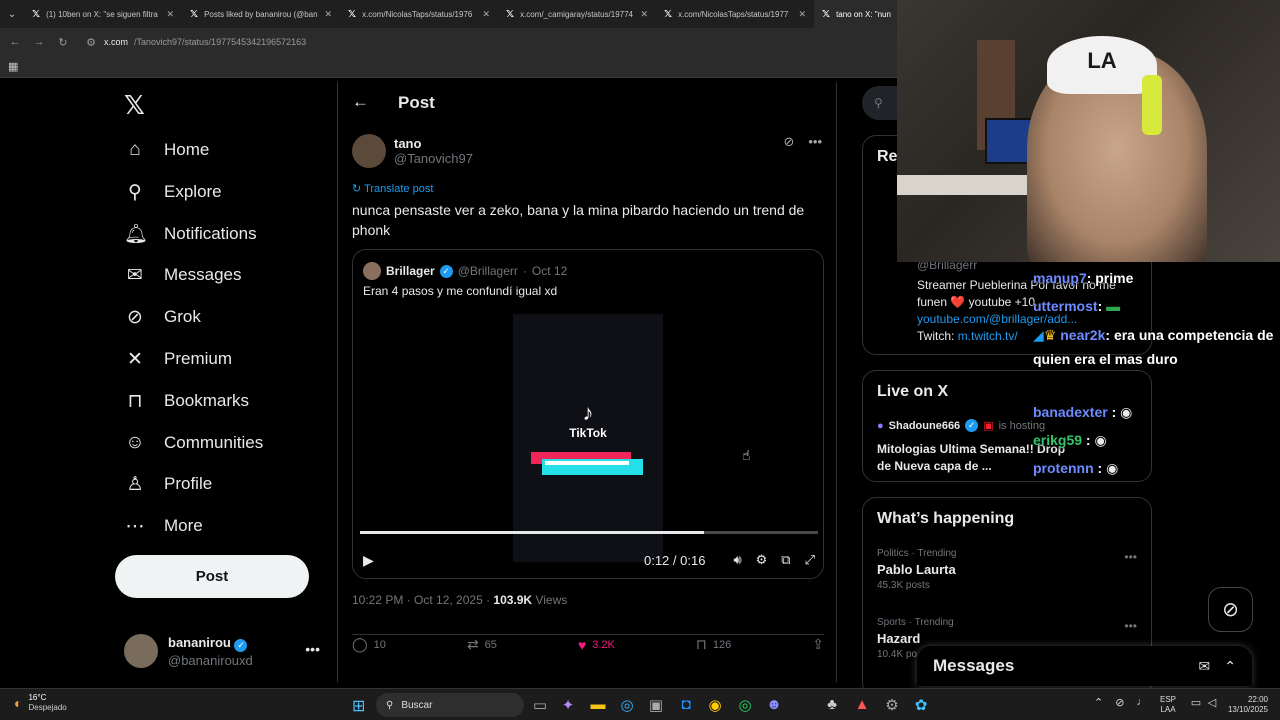  I want to click on play-icon: ▶, so click(368, 560).